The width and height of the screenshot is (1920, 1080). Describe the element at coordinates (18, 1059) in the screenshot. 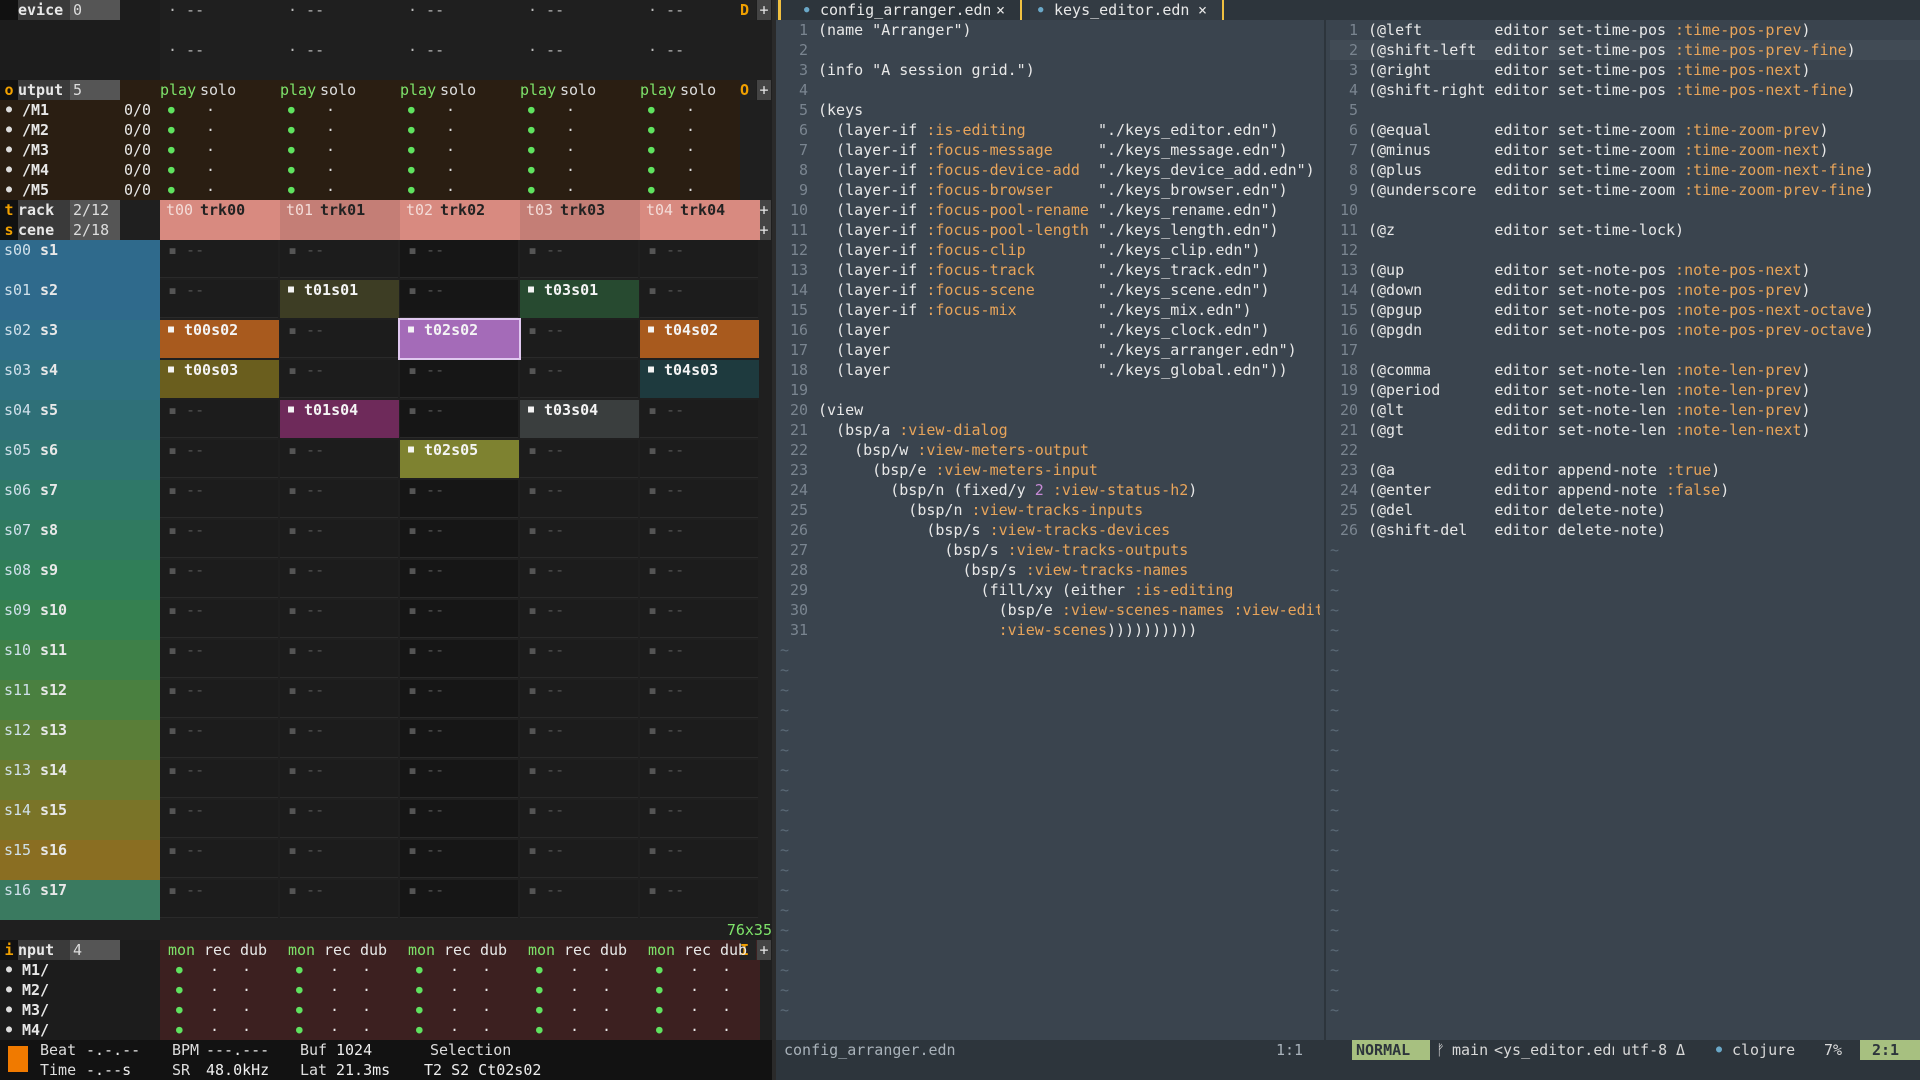

I see `record-button` at that location.